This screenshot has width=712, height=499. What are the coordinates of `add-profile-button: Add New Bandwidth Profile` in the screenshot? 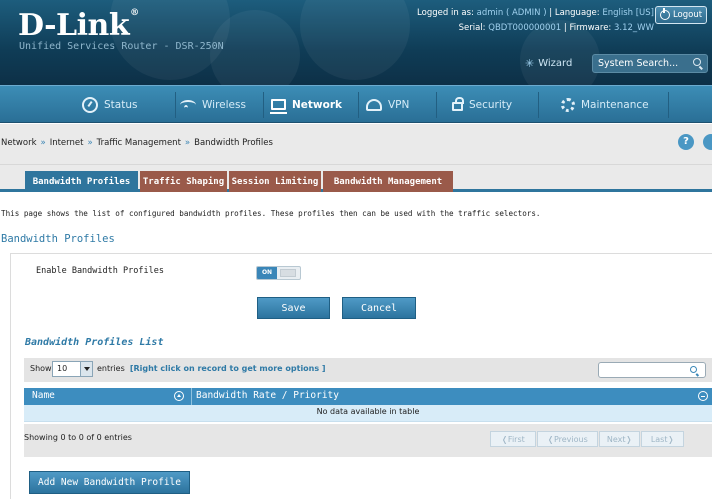 It's located at (109, 482).